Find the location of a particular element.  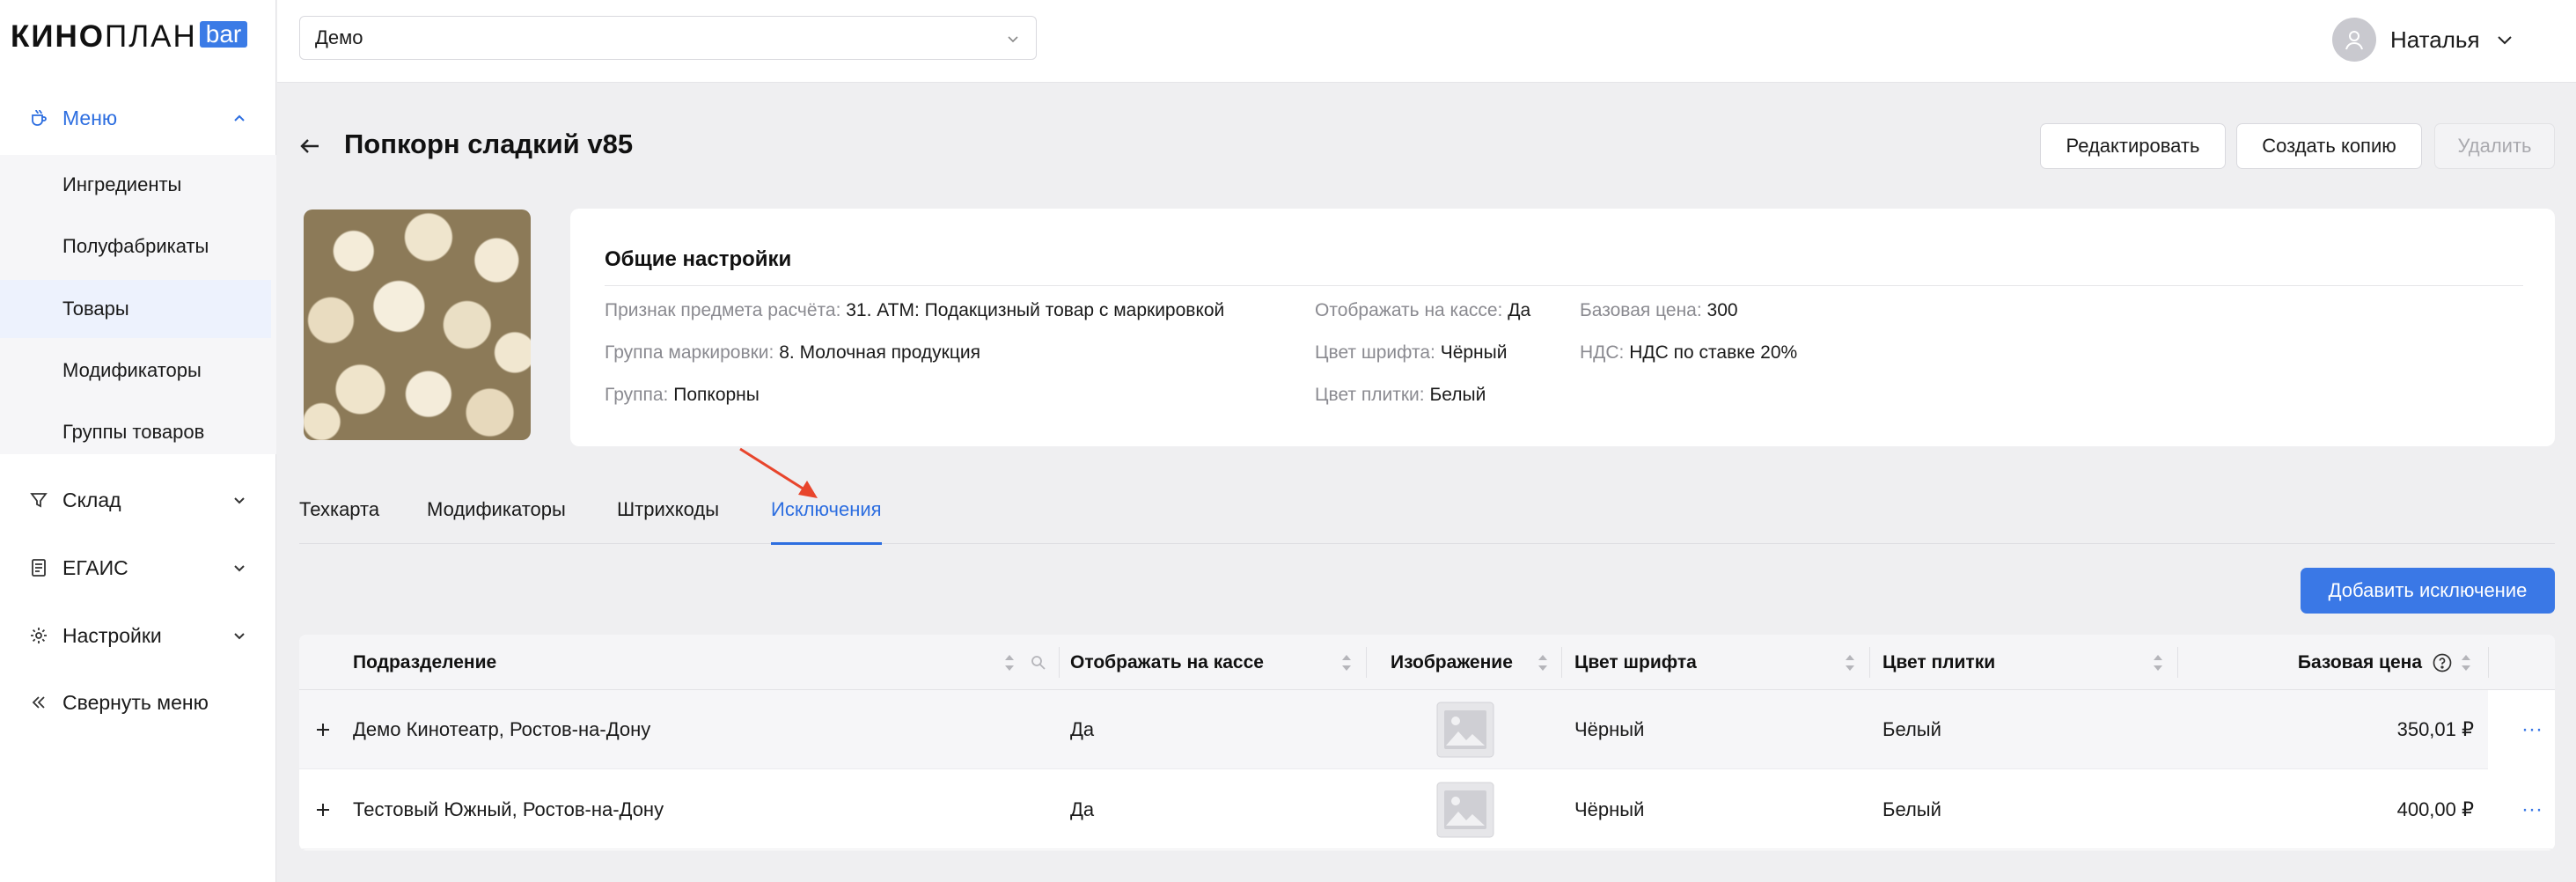

collapse-menu-button: Свернуть меню is located at coordinates (138, 702).